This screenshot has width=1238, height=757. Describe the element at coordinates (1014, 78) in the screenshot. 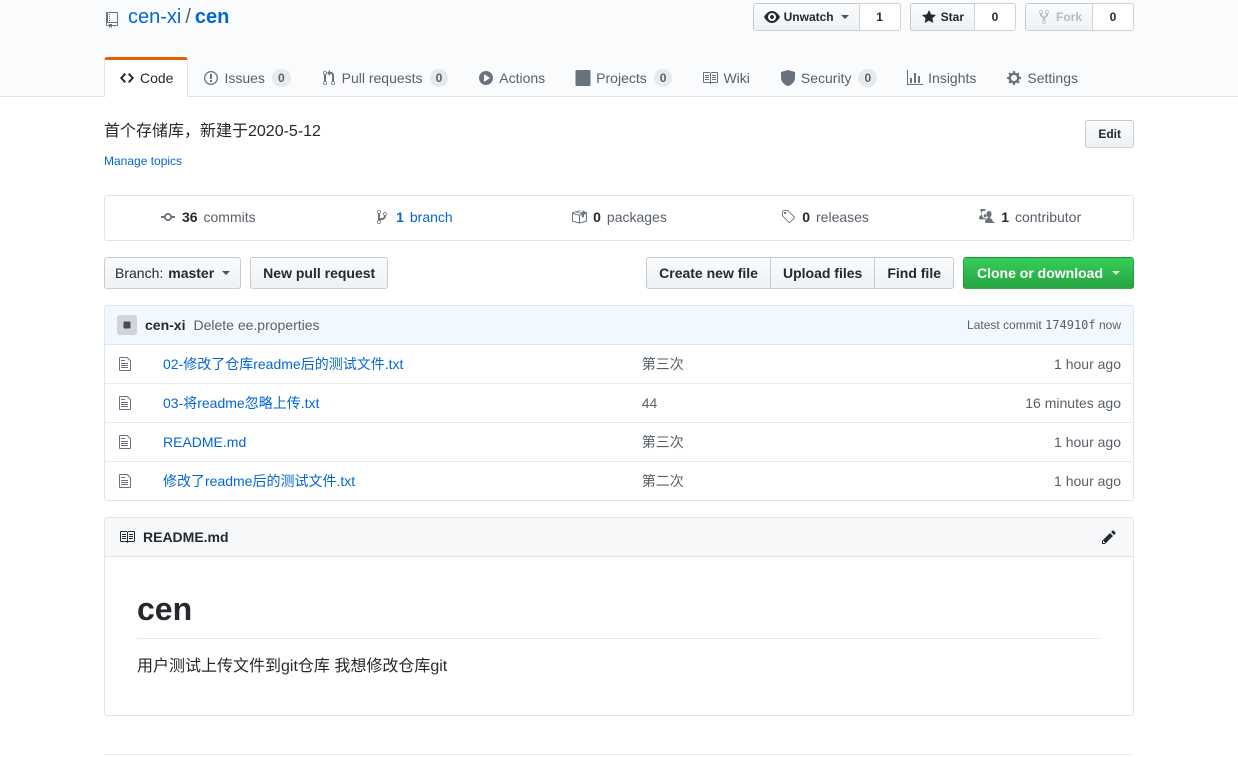

I see `gear-icon` at that location.